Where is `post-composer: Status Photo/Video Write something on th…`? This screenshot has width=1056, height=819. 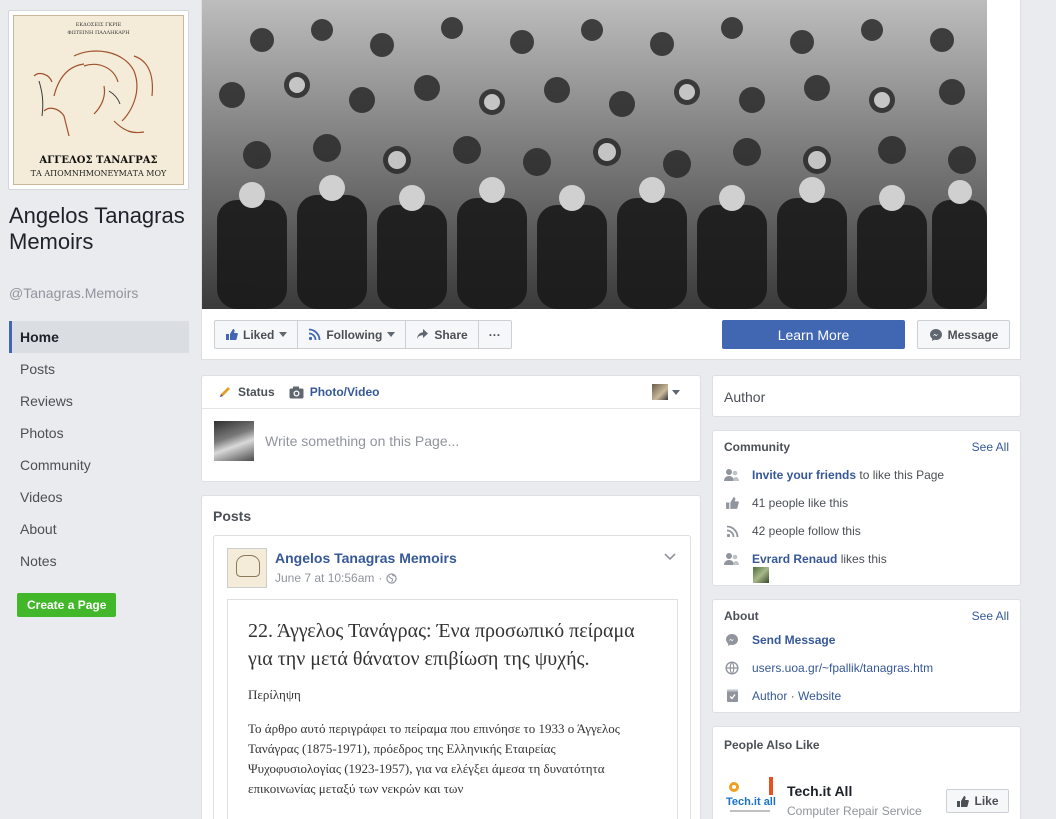 post-composer: Status Photo/Video Write something on th… is located at coordinates (451, 428).